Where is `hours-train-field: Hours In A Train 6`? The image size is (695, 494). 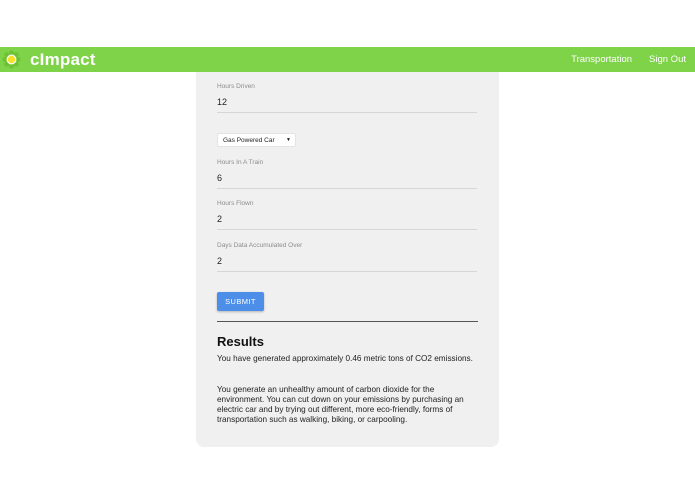 hours-train-field: Hours In A Train 6 is located at coordinates (347, 174).